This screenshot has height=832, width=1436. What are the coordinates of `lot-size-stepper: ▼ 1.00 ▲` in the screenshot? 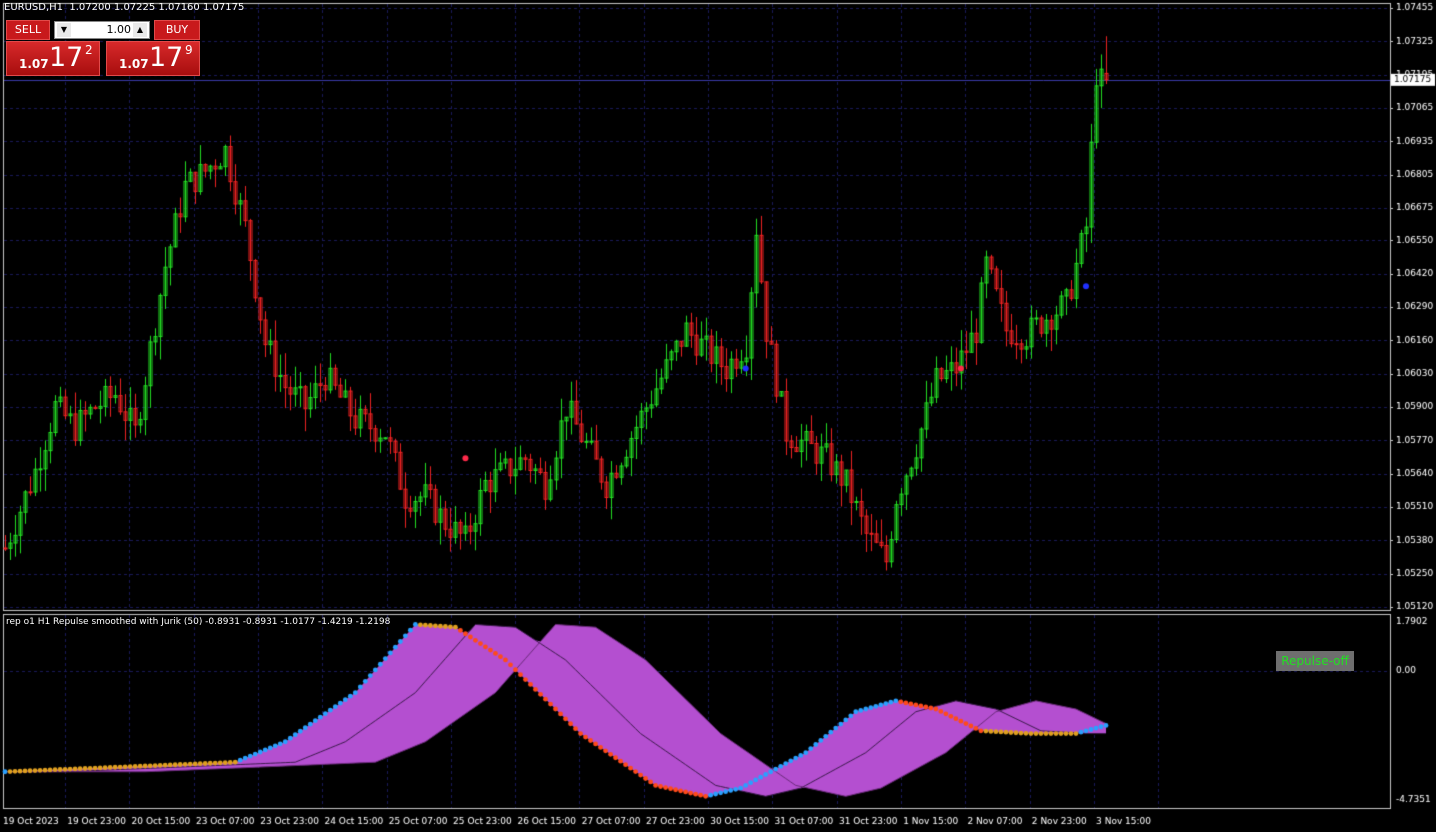 It's located at (102, 30).